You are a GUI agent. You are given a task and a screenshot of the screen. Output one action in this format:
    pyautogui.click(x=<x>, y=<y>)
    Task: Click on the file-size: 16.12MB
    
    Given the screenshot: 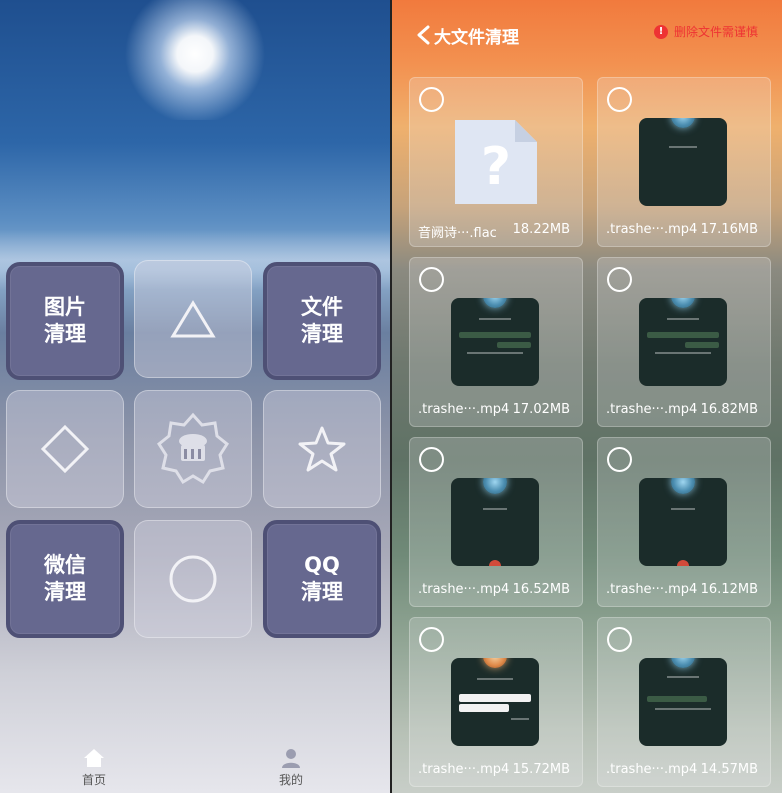 What is the action you would take?
    pyautogui.click(x=729, y=589)
    